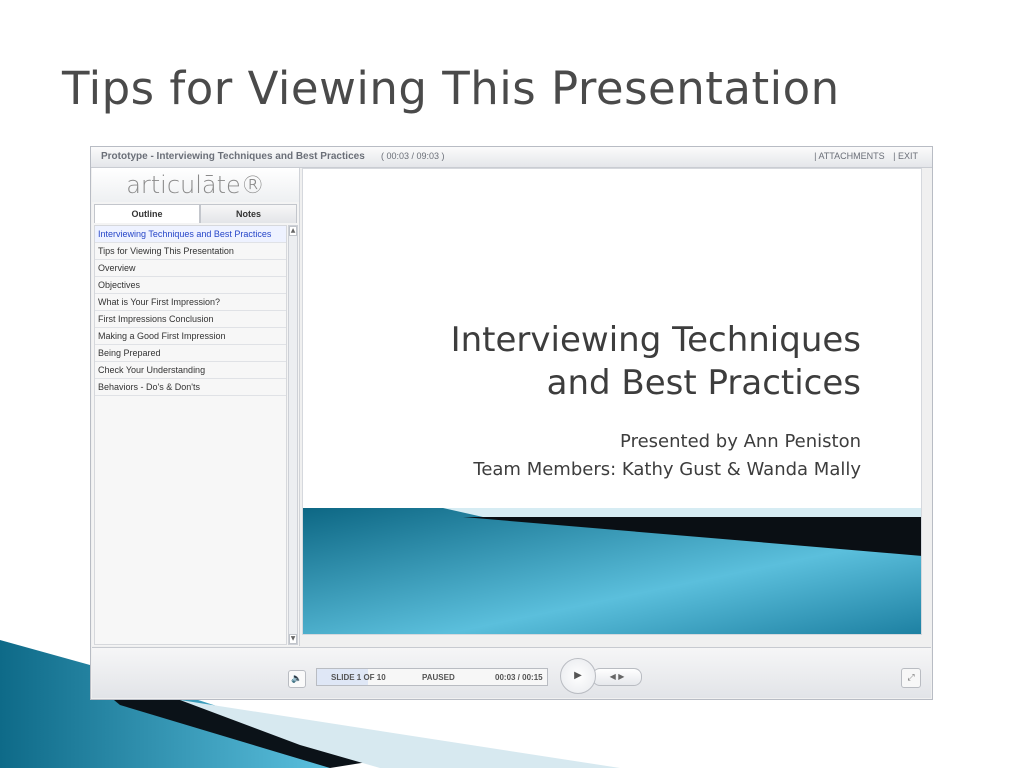 The width and height of the screenshot is (1024, 768). I want to click on slide-team: Team Members: Kathy Gust & Wanda Mally, so click(667, 469).